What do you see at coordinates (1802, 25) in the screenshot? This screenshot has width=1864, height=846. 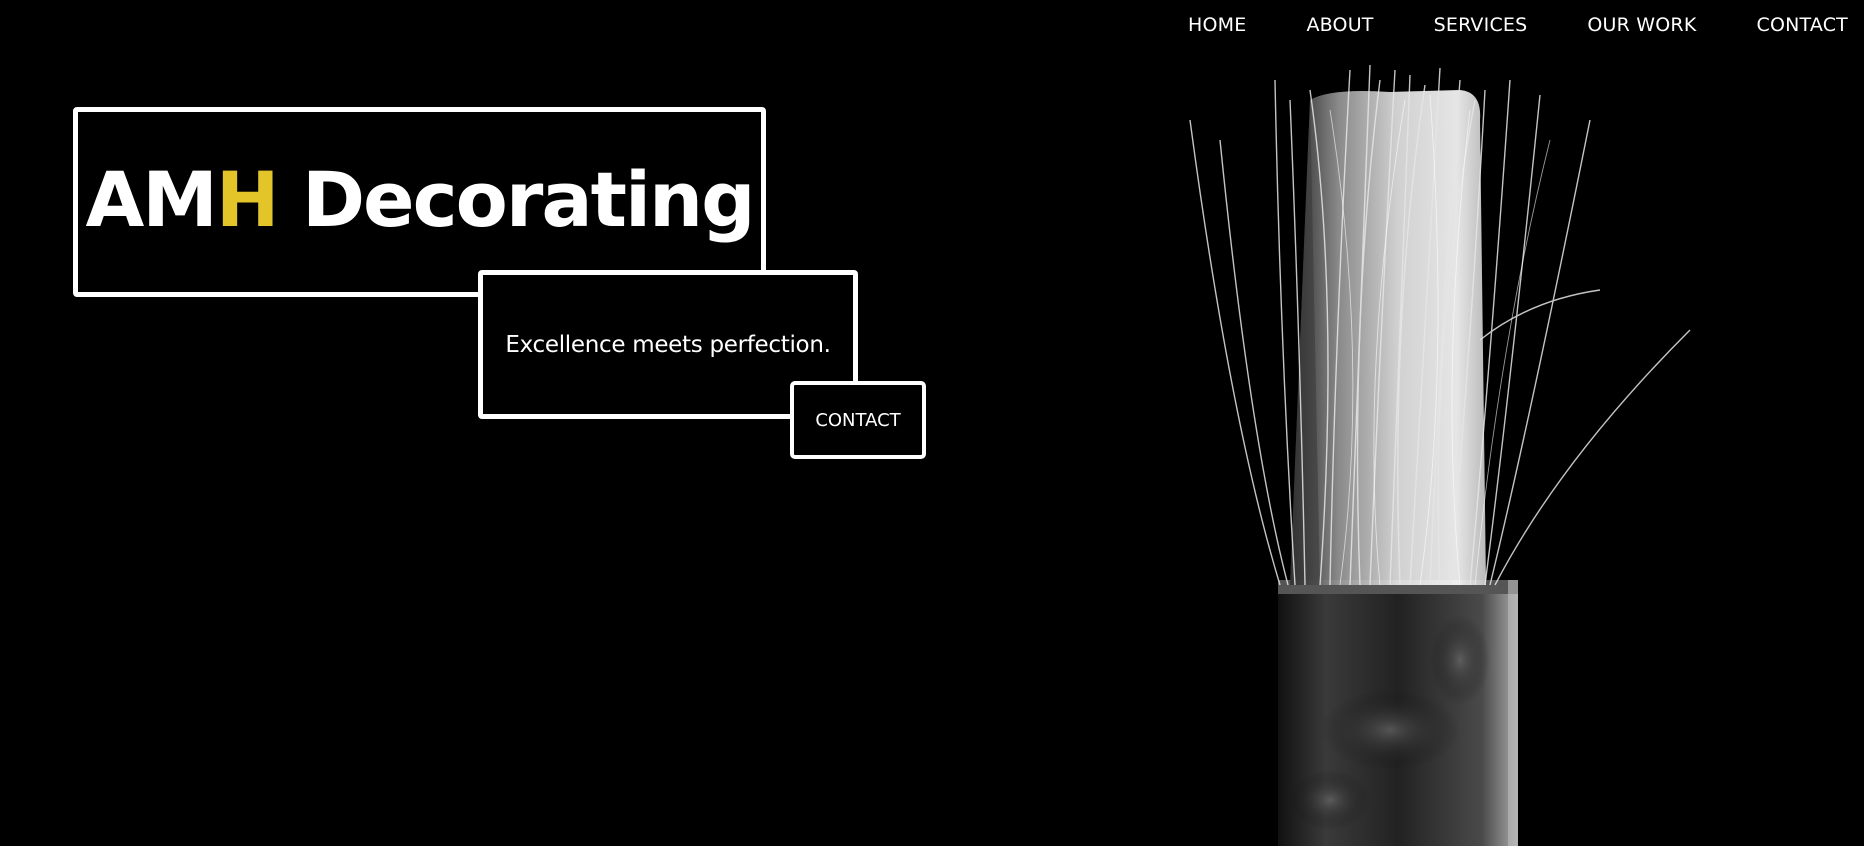 I see `nav-contact-link: CONTACT` at bounding box center [1802, 25].